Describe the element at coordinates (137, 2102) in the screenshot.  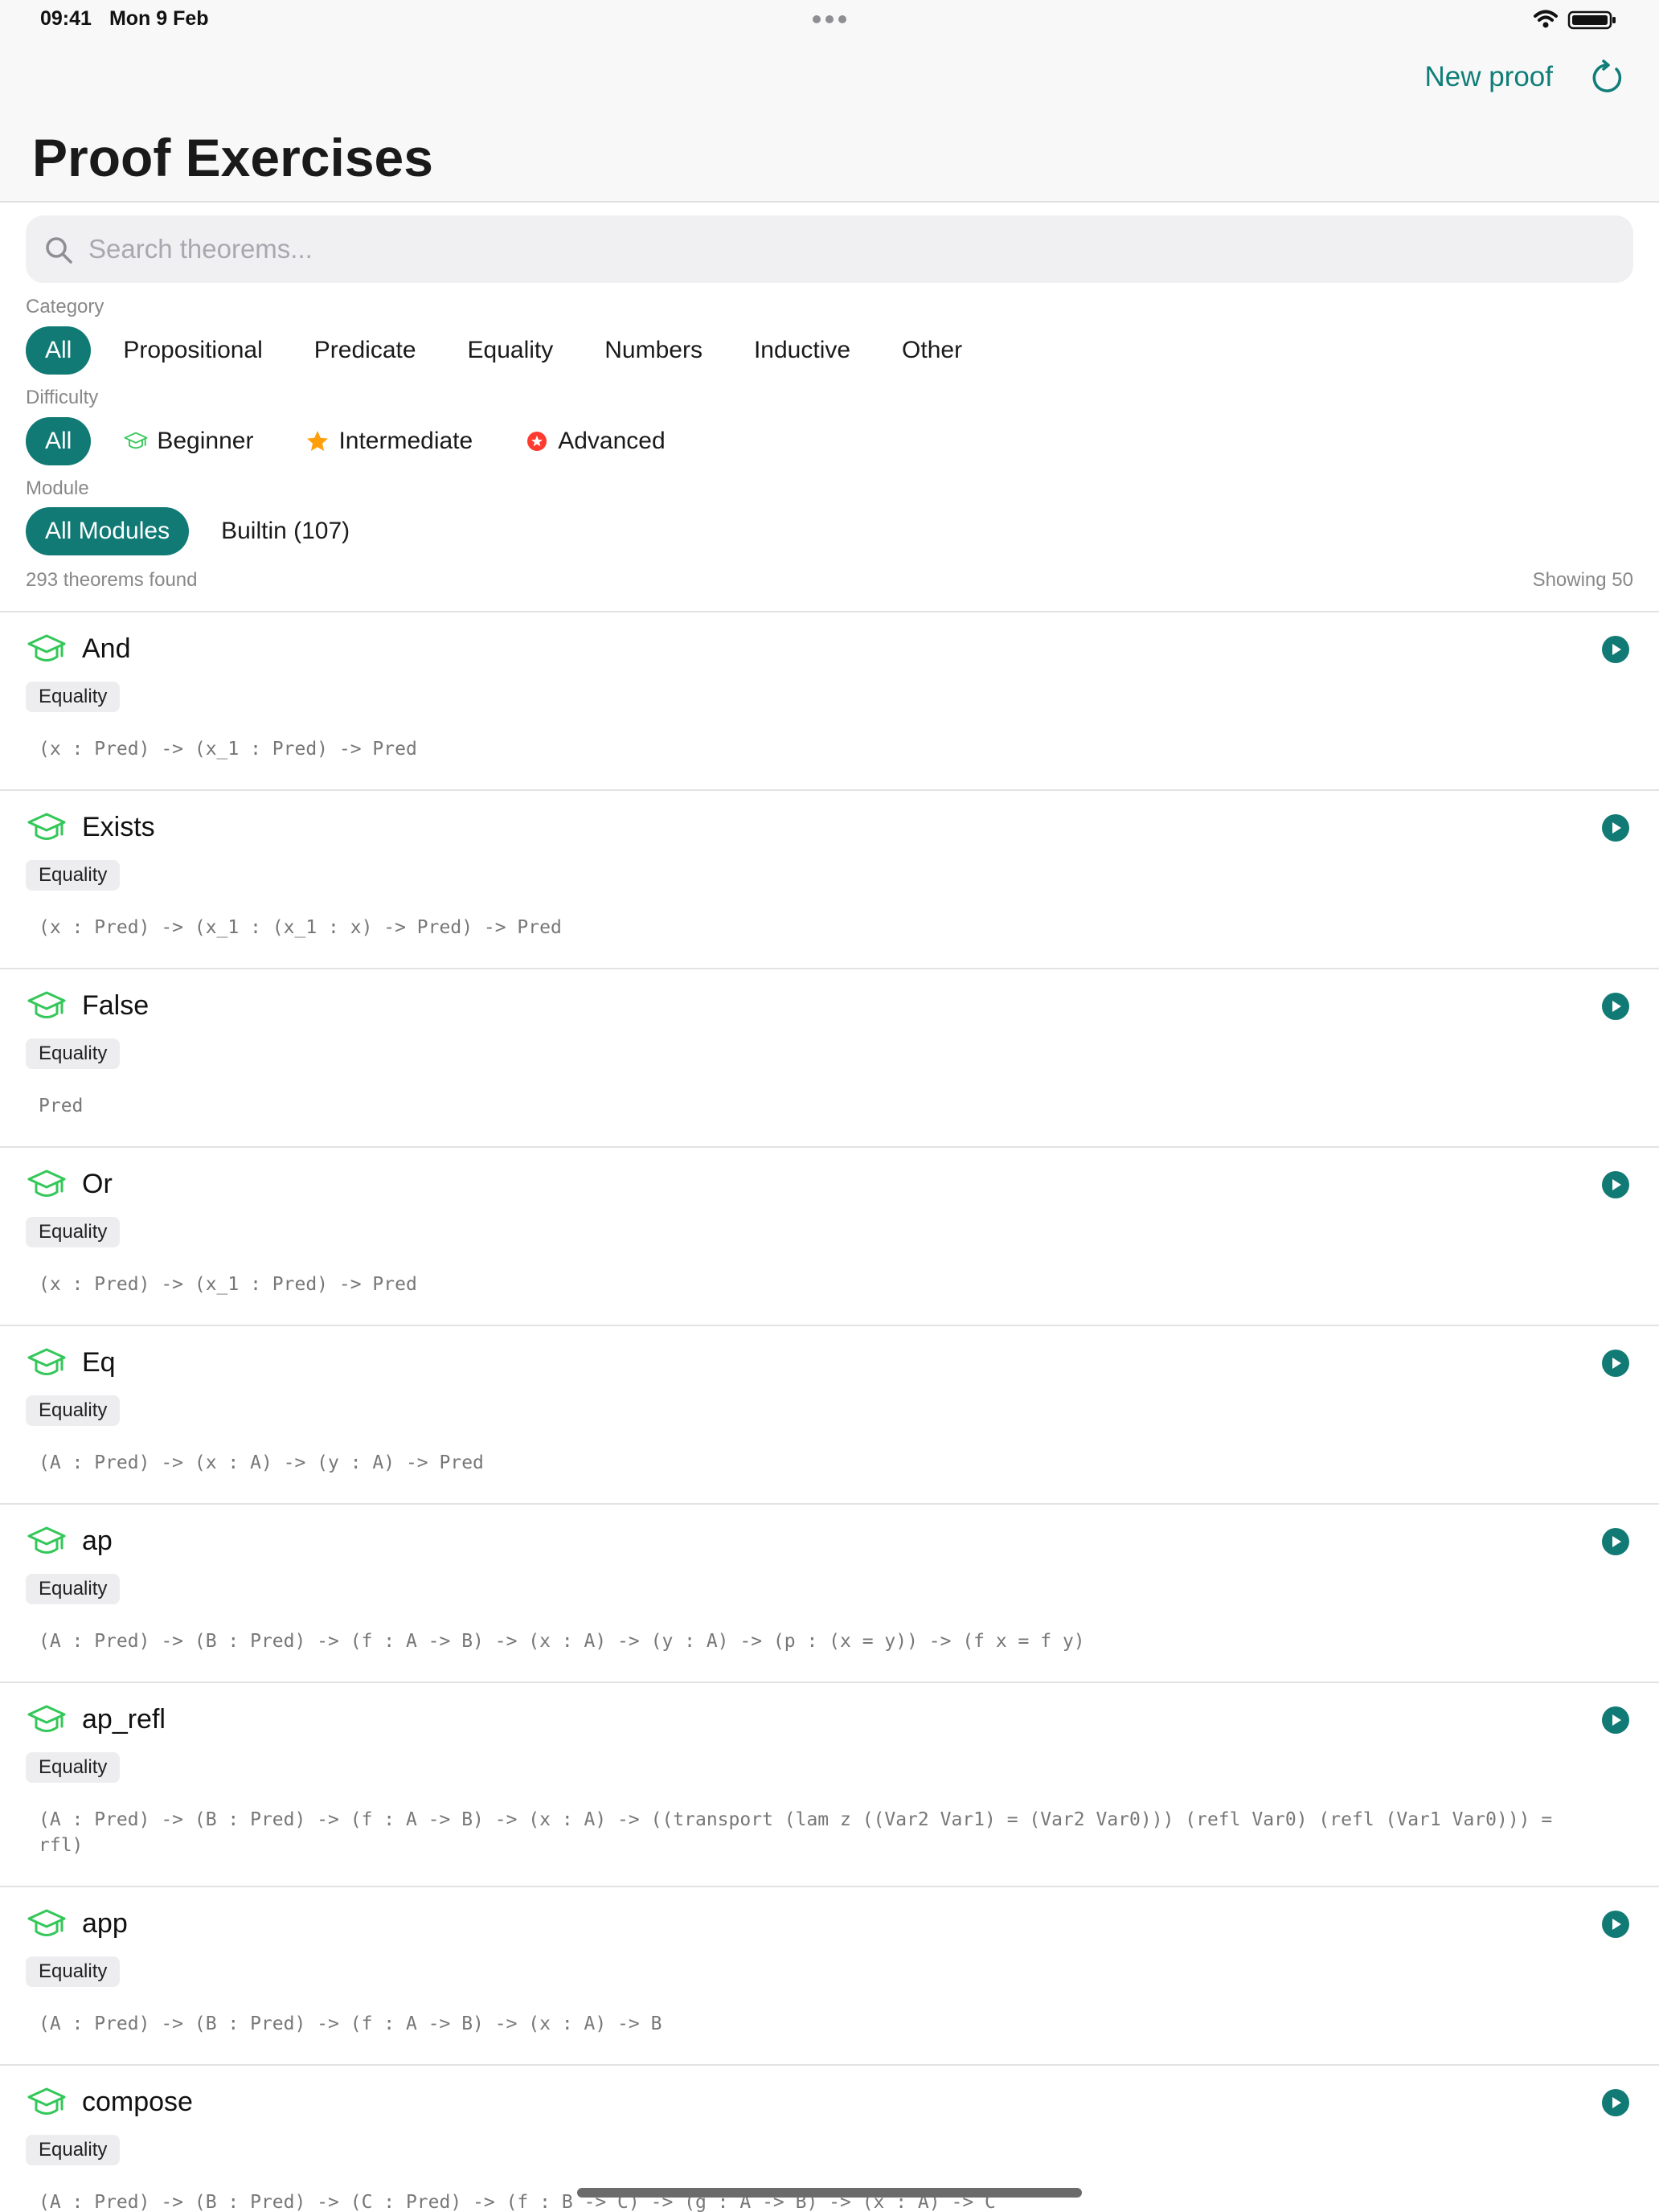
I see `theorem-name: compose` at that location.